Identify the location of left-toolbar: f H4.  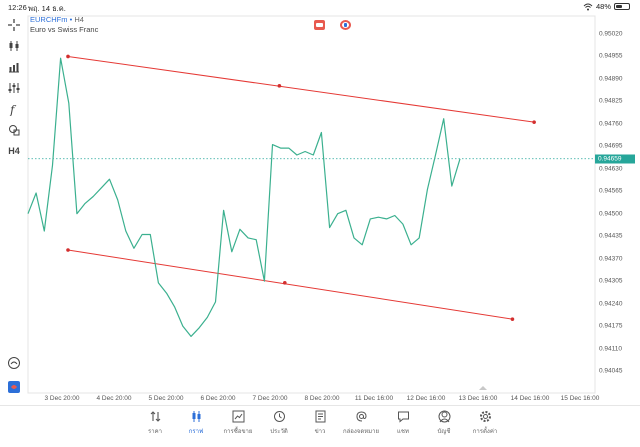
(14, 206).